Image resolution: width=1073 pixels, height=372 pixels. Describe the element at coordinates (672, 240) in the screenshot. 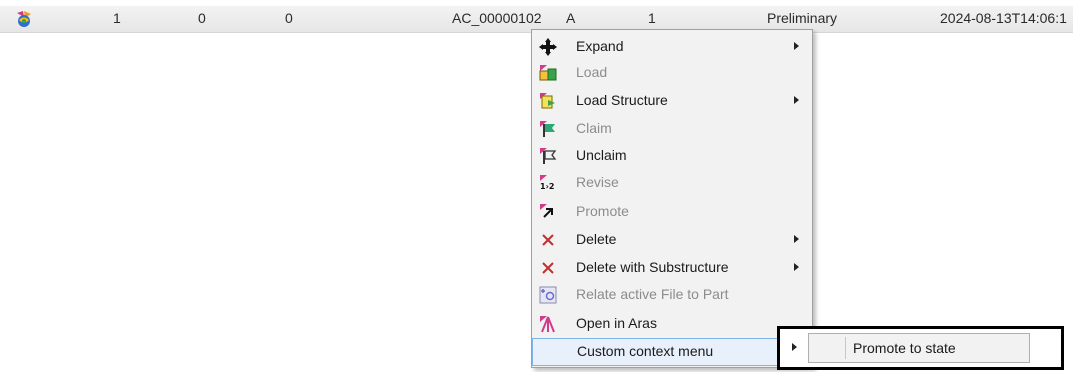

I see `menu-item-delete: Delete` at that location.